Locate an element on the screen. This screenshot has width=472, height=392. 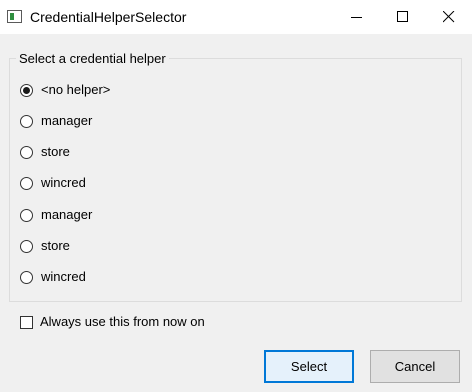
radio-selected-dot is located at coordinates (26, 90).